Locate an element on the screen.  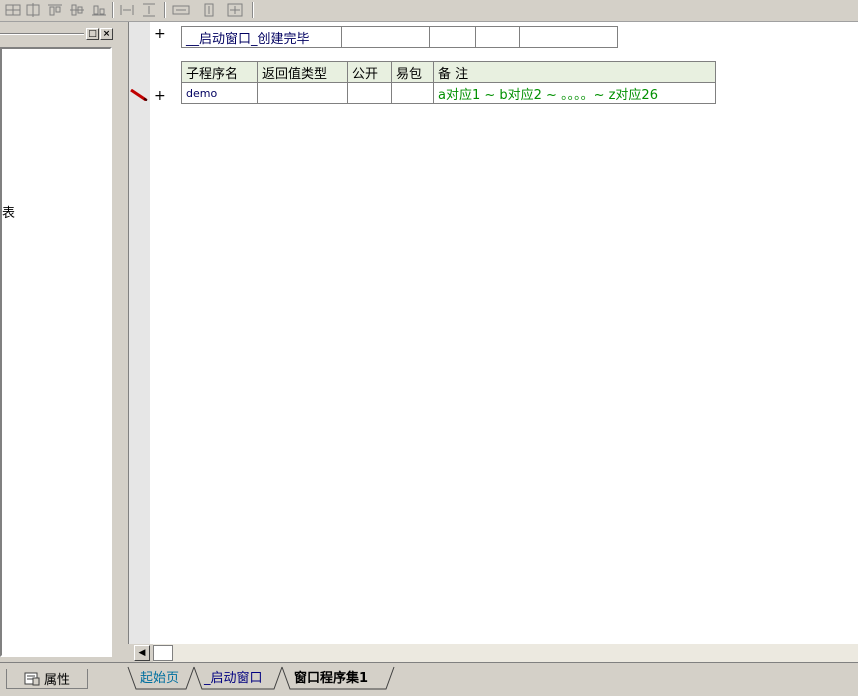
layout-toolbar is located at coordinates (429, 11).